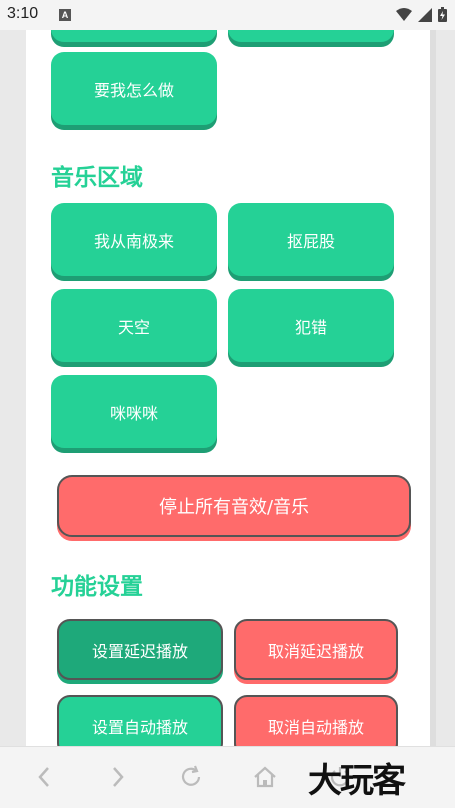 This screenshot has height=808, width=455. What do you see at coordinates (134, 88) in the screenshot?
I see `sound-button-what-should-i-do: 要我怎么做` at bounding box center [134, 88].